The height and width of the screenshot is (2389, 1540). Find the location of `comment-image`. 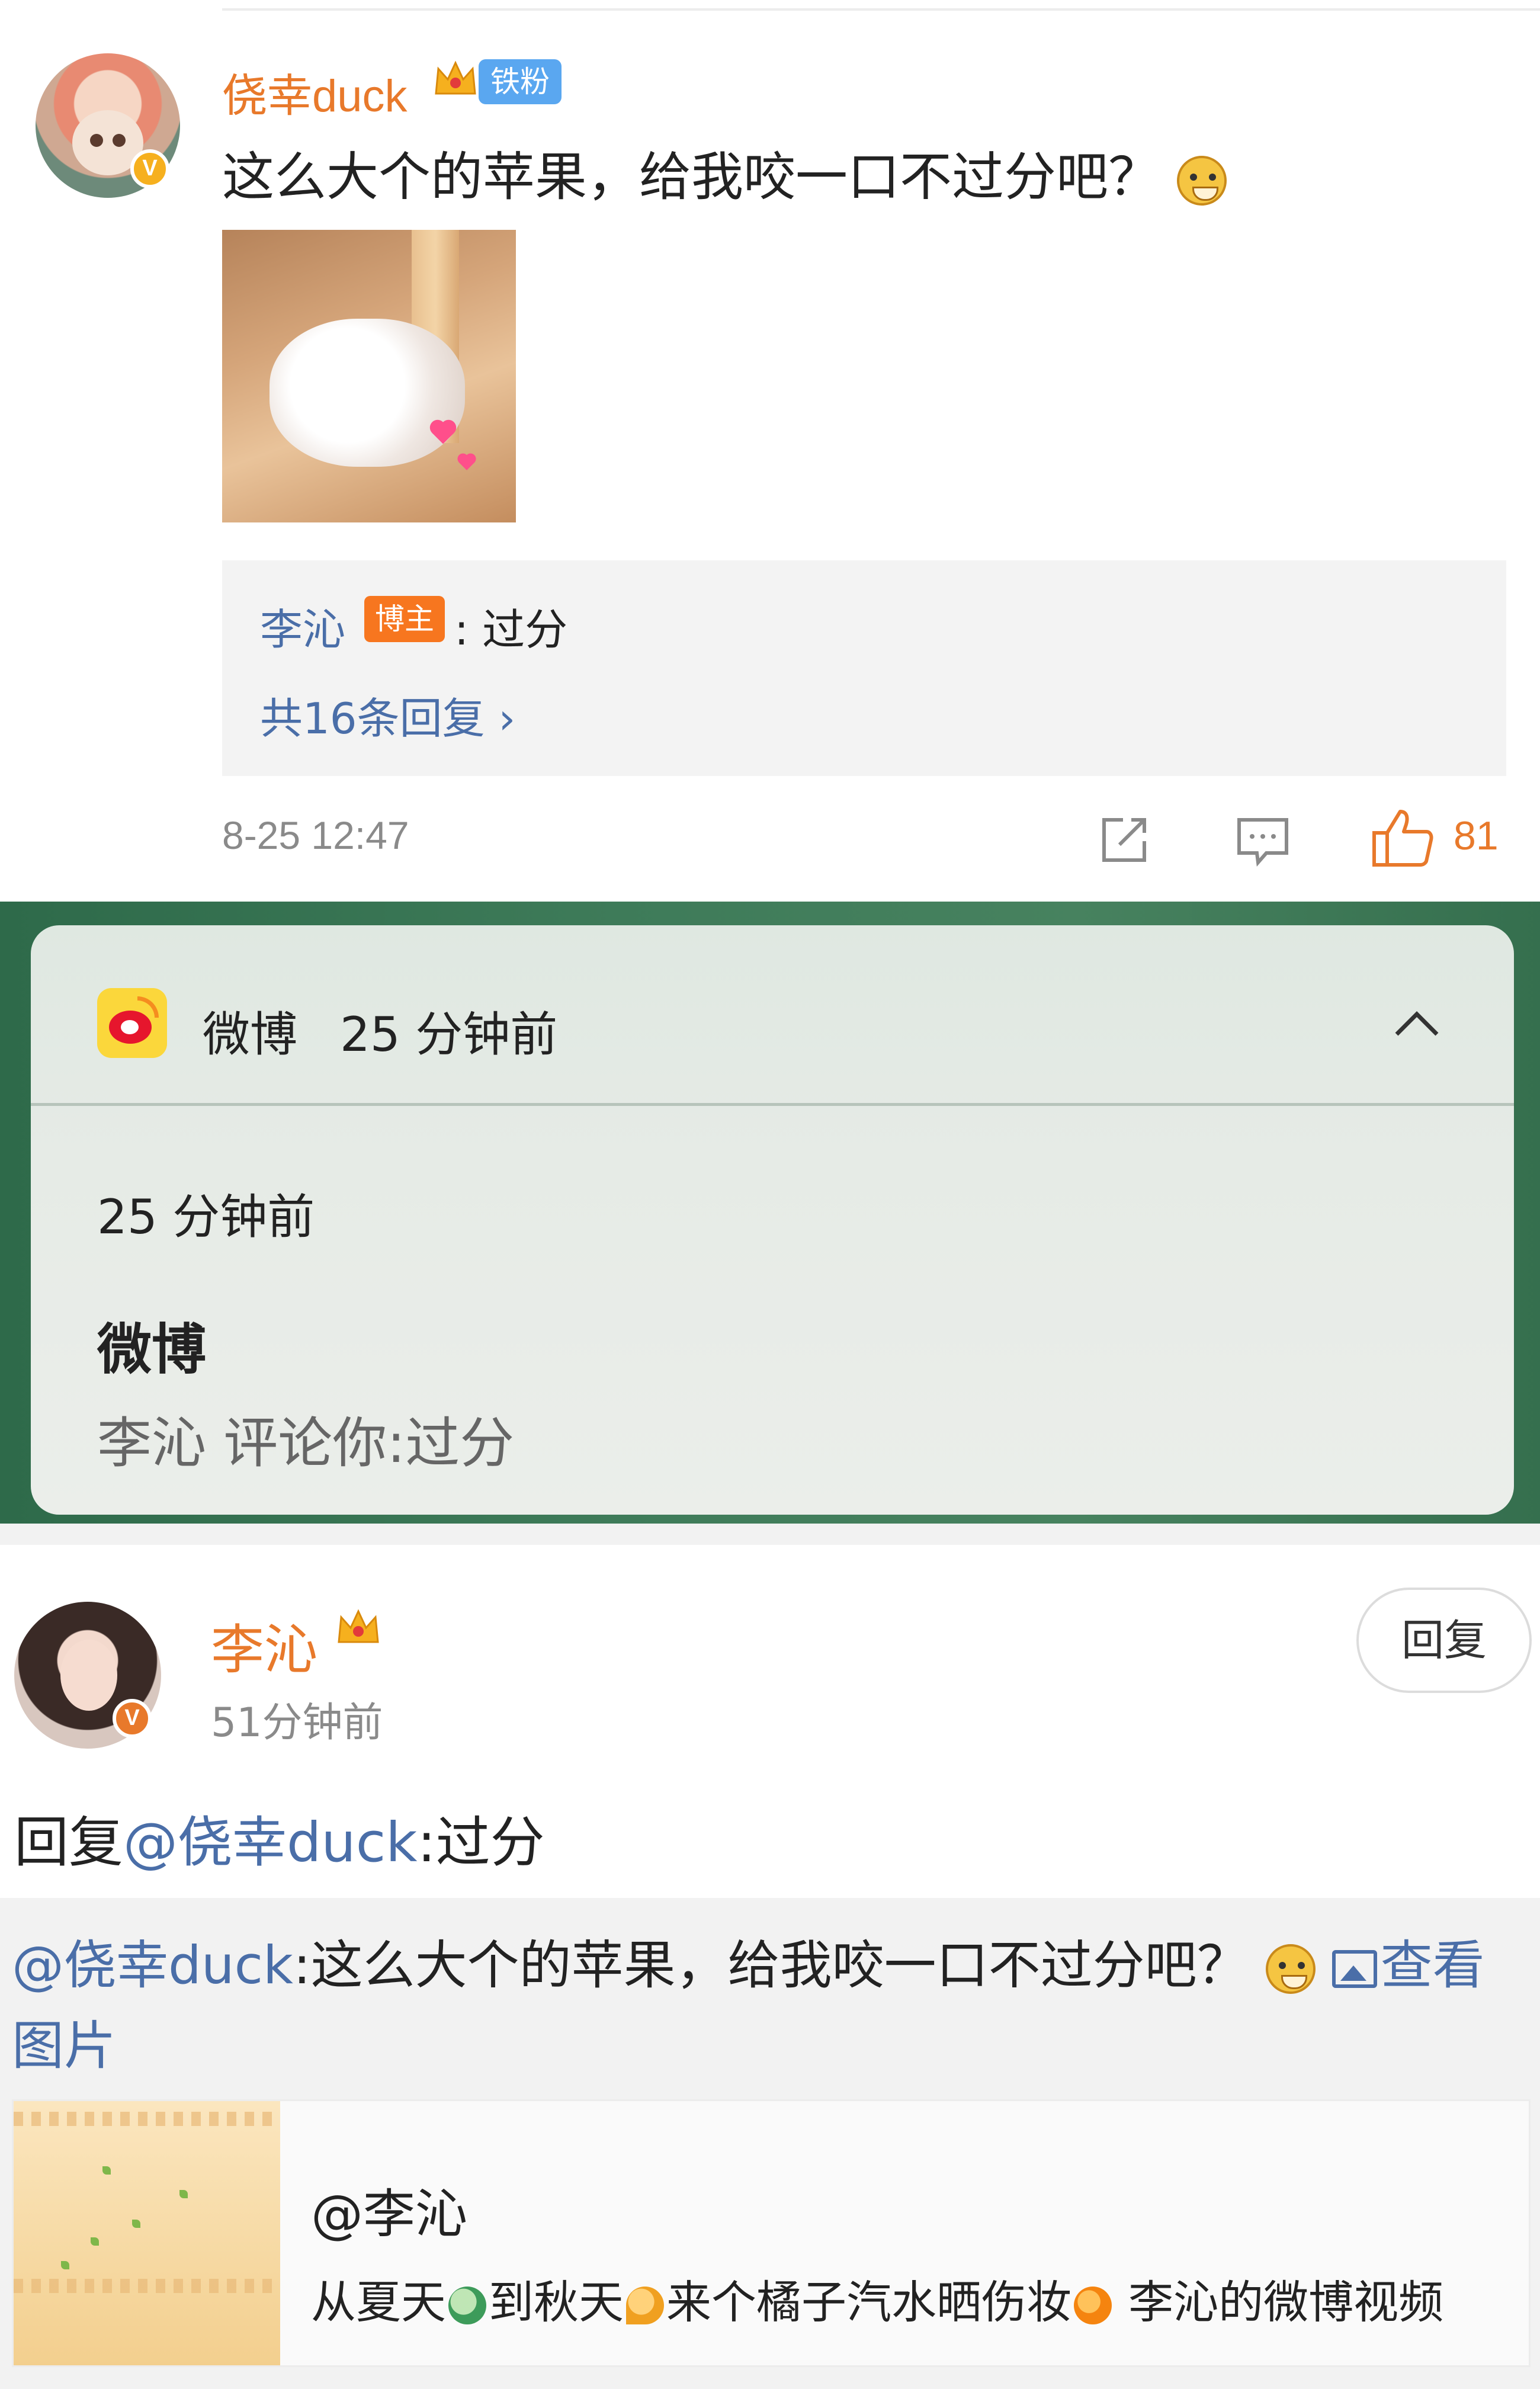

comment-image is located at coordinates (369, 376).